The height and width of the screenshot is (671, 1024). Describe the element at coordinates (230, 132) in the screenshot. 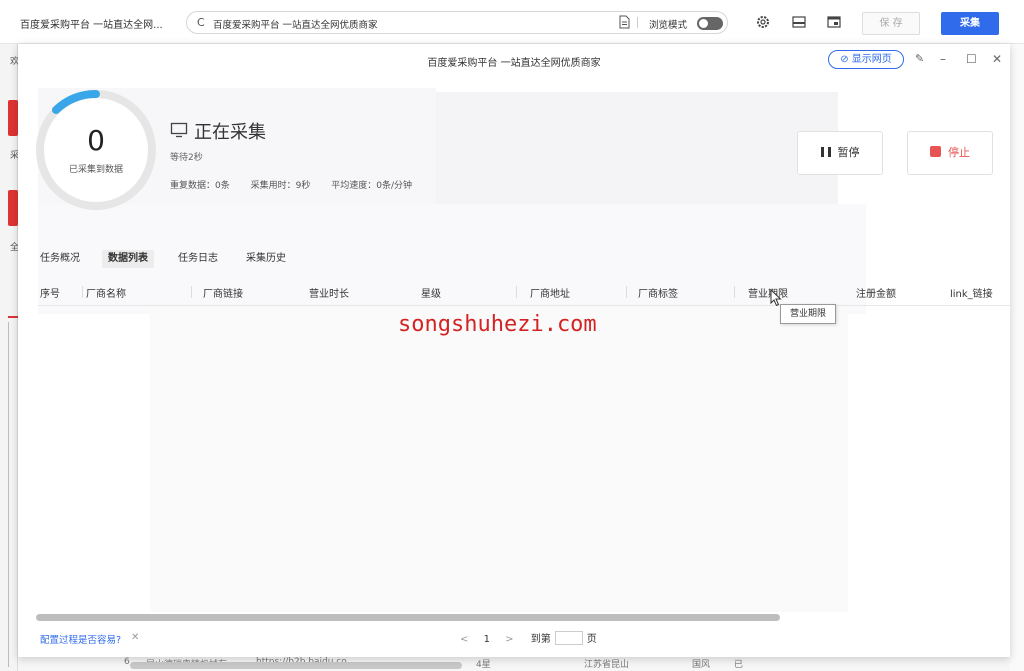

I see `status-title: 正在采集` at that location.